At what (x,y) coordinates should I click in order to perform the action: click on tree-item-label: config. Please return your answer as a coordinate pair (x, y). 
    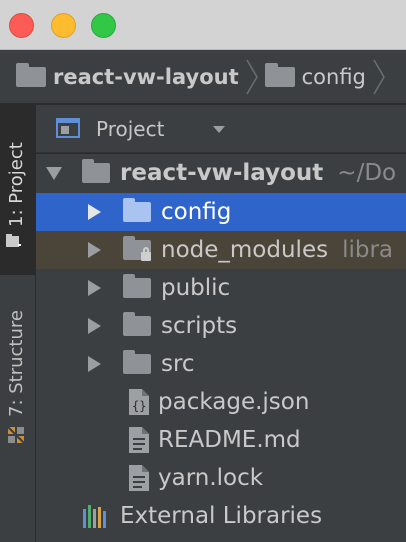
    Looking at the image, I should click on (196, 212).